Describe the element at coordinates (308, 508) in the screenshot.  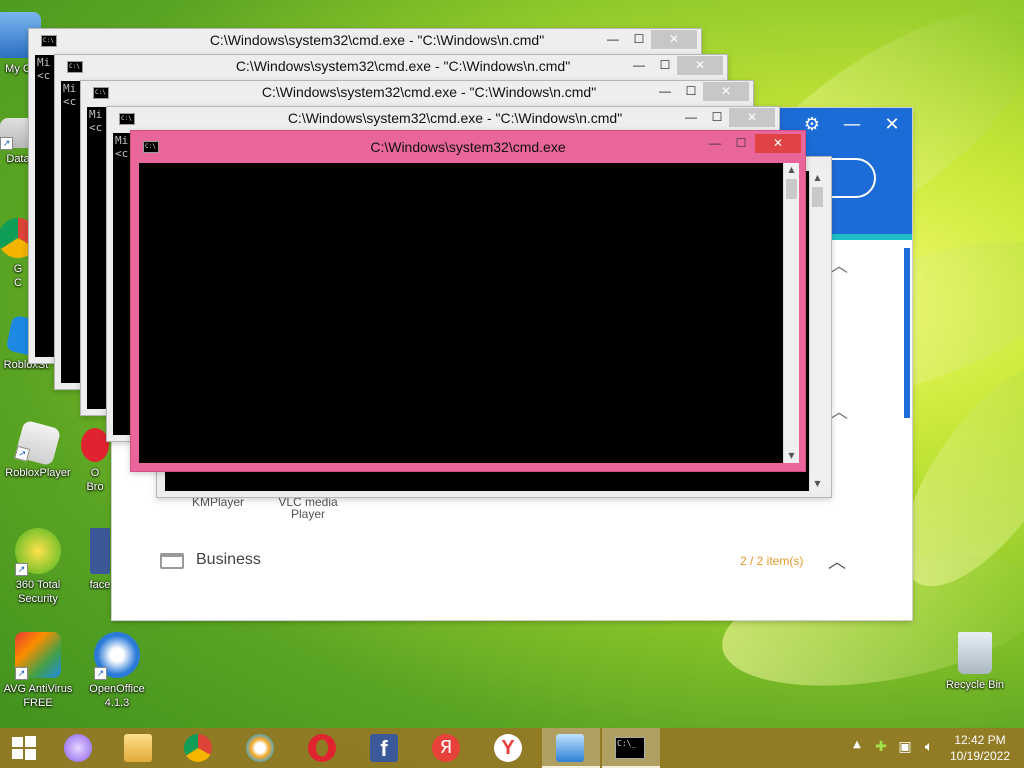
I see `app-label-vlc: VLC media Player` at that location.